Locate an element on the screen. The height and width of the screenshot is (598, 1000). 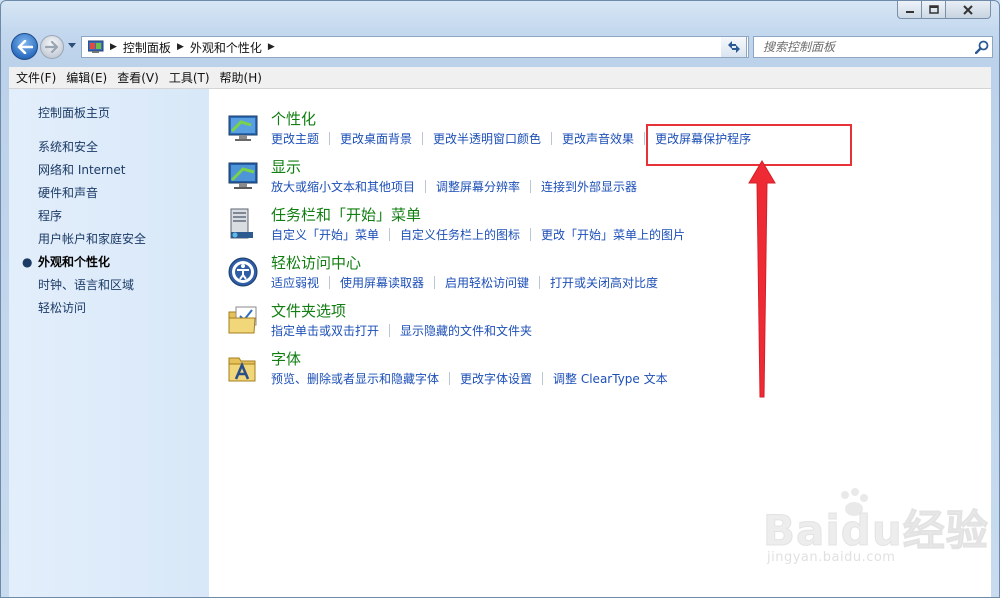
link-customize-taskbar-icons: 自定义任务栏上的图标 is located at coordinates (460, 234).